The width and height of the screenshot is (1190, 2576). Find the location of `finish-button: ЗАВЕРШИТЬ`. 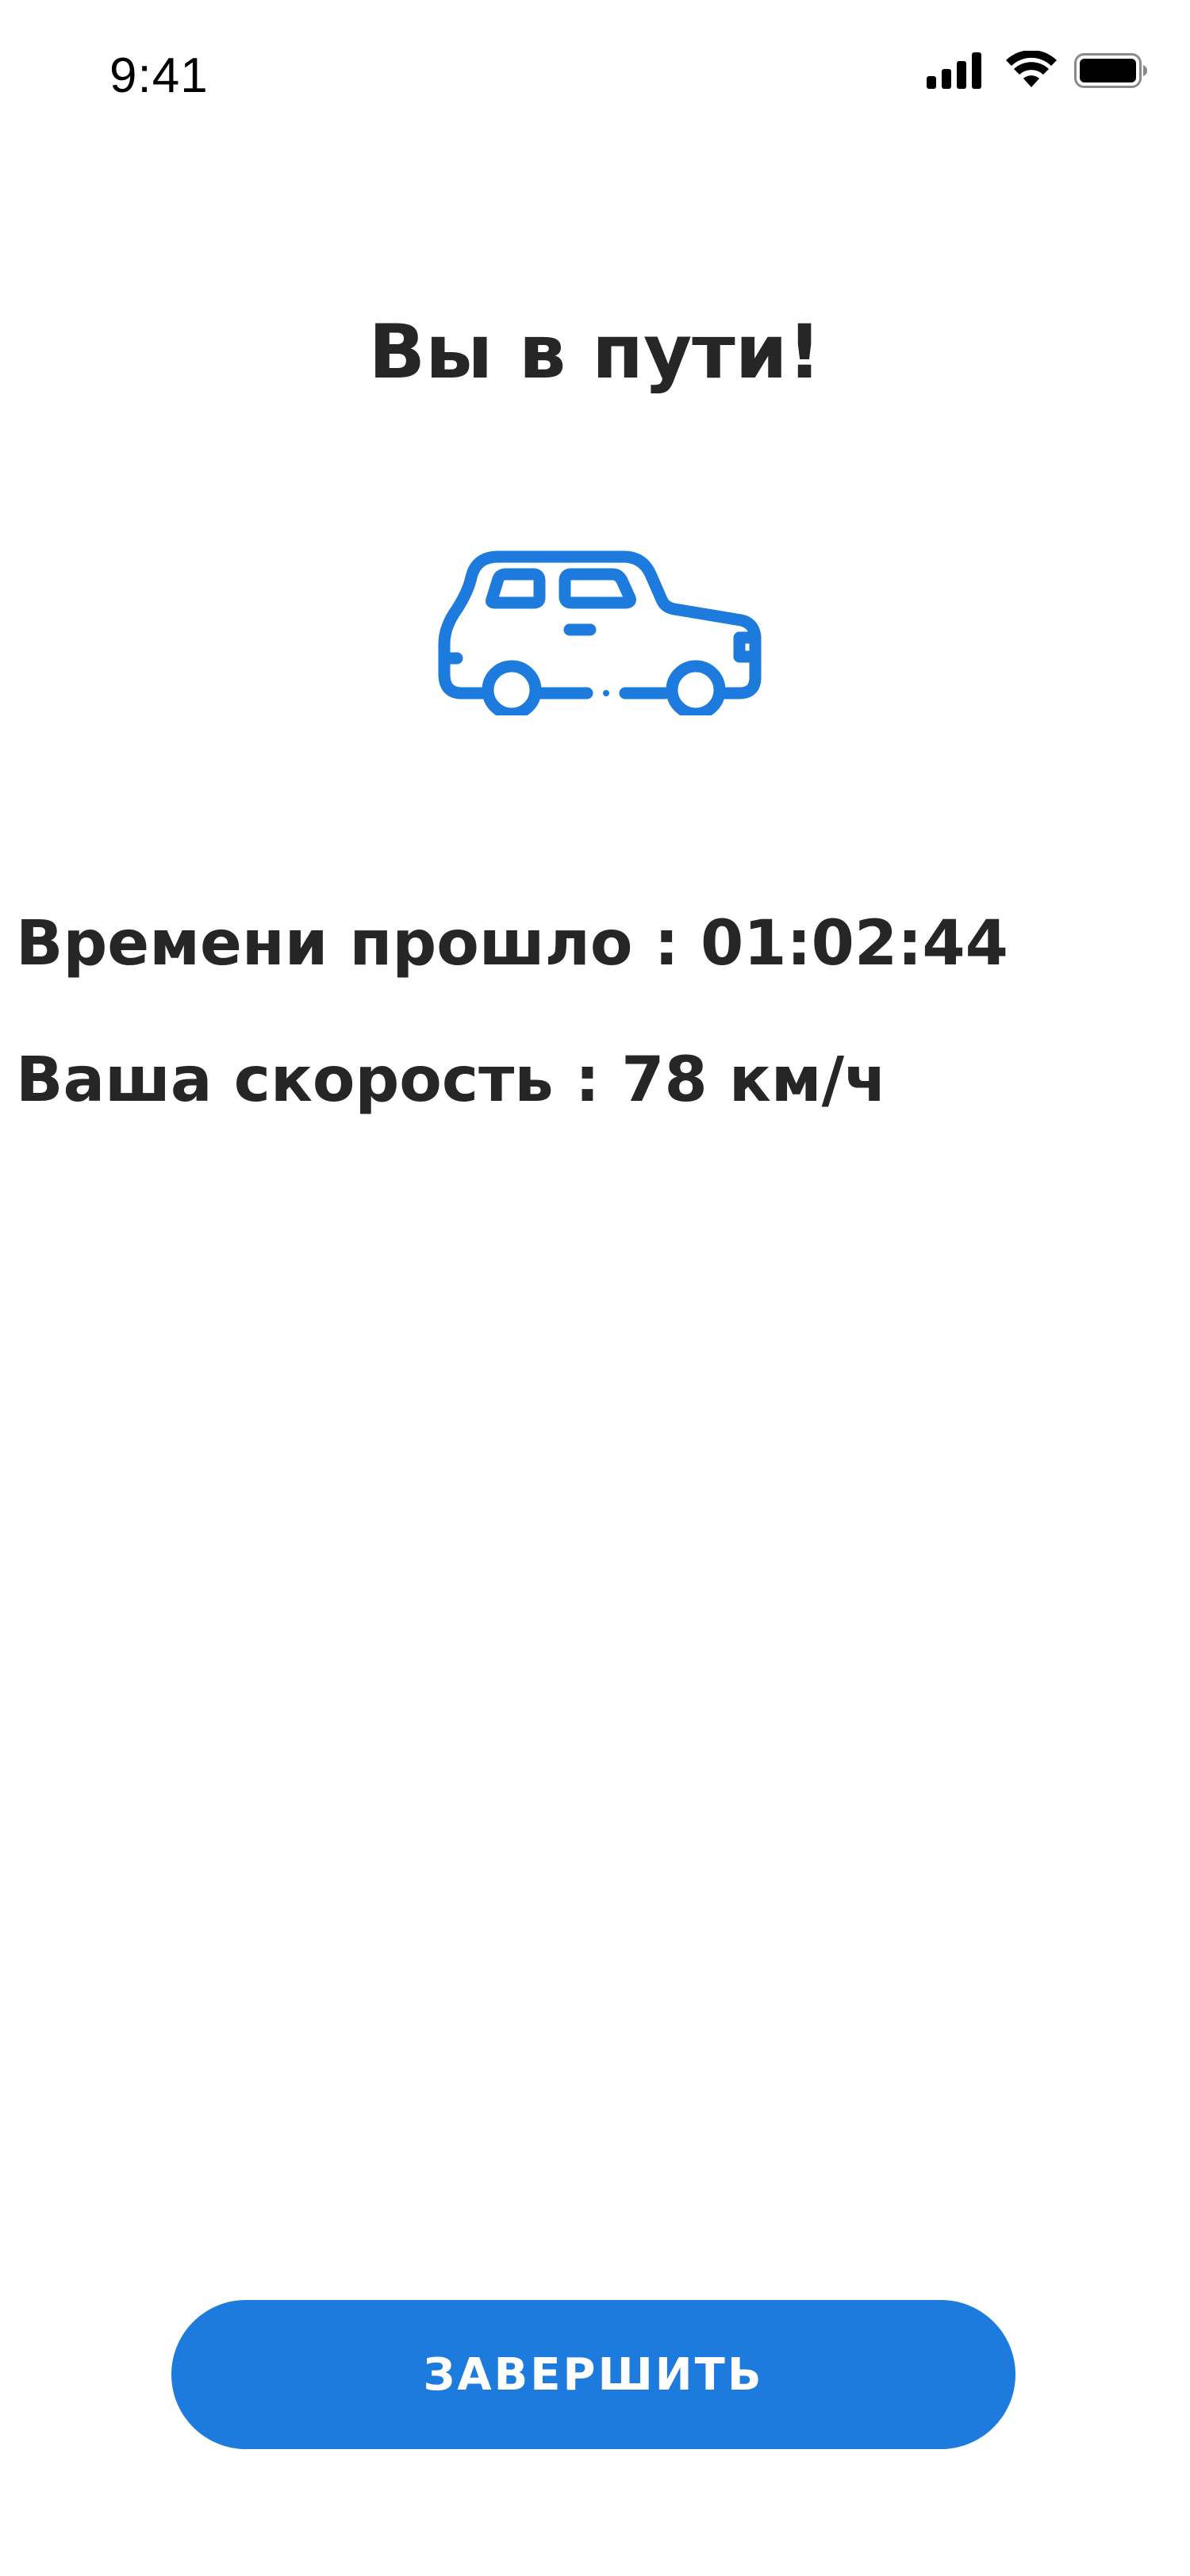

finish-button: ЗАВЕРШИТЬ is located at coordinates (593, 2375).